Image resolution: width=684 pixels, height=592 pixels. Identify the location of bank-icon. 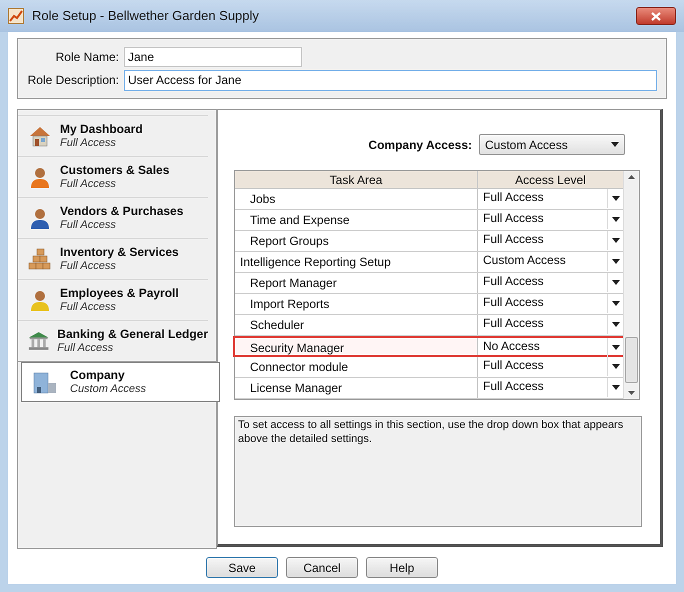
(39, 341).